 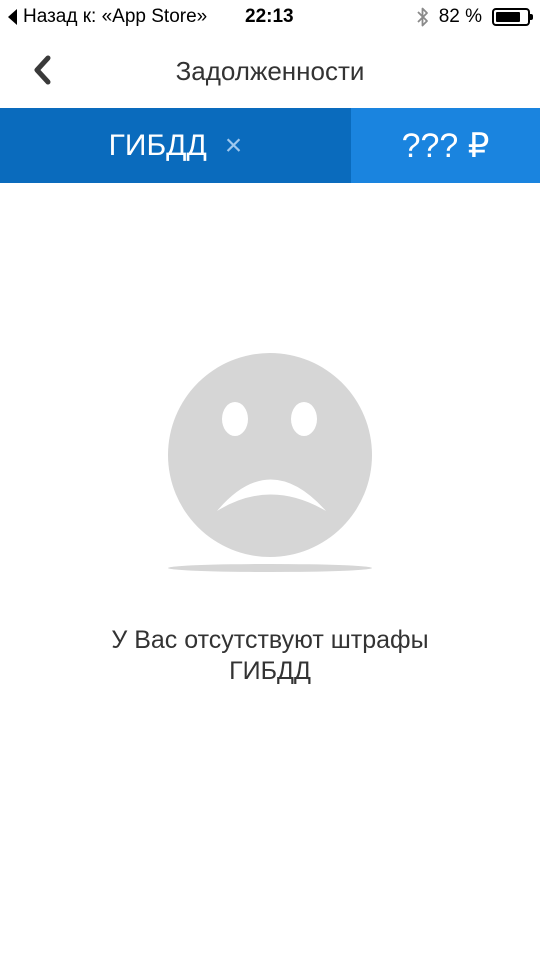 I want to click on sad-face-icon, so click(x=270, y=462).